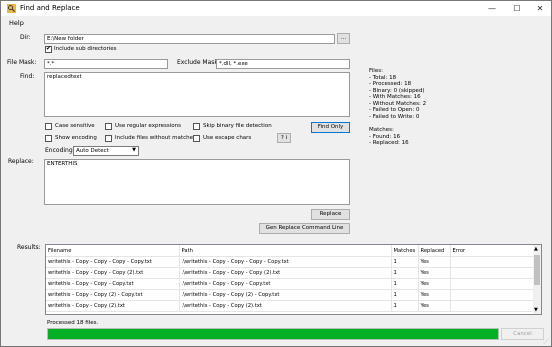 The height and width of the screenshot is (347, 552). What do you see at coordinates (48, 138) in the screenshot?
I see `show-encoding-checkbox` at bounding box center [48, 138].